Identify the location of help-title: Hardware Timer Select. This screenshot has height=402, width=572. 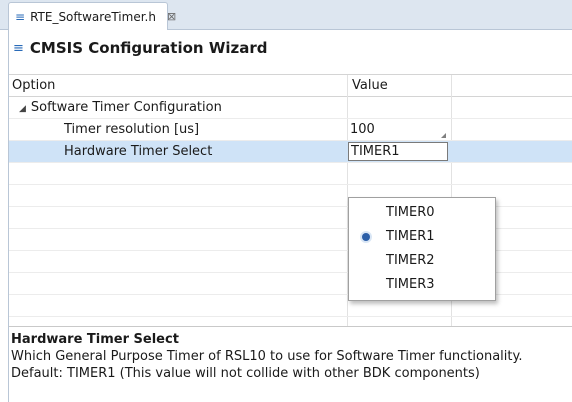
(95, 339).